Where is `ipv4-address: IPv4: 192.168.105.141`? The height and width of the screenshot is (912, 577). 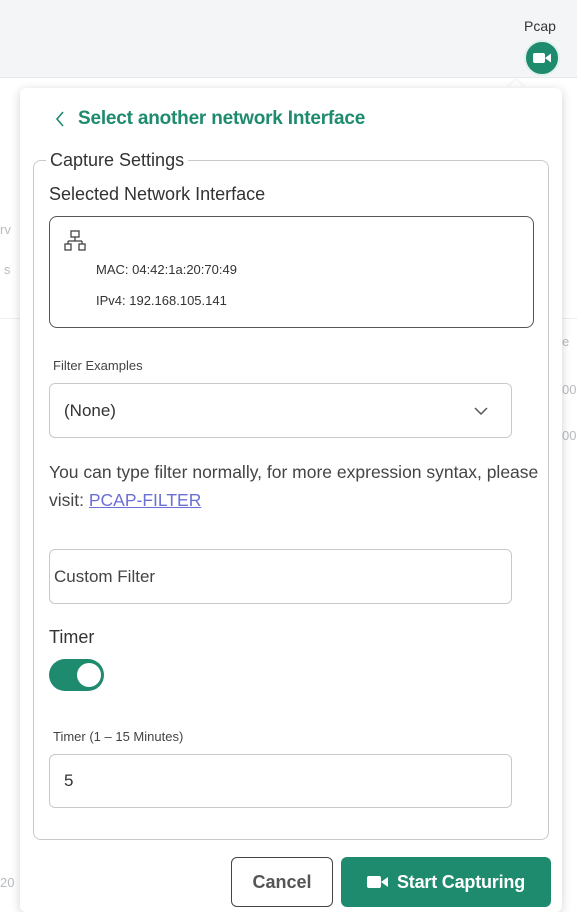 ipv4-address: IPv4: 192.168.105.141 is located at coordinates (161, 300).